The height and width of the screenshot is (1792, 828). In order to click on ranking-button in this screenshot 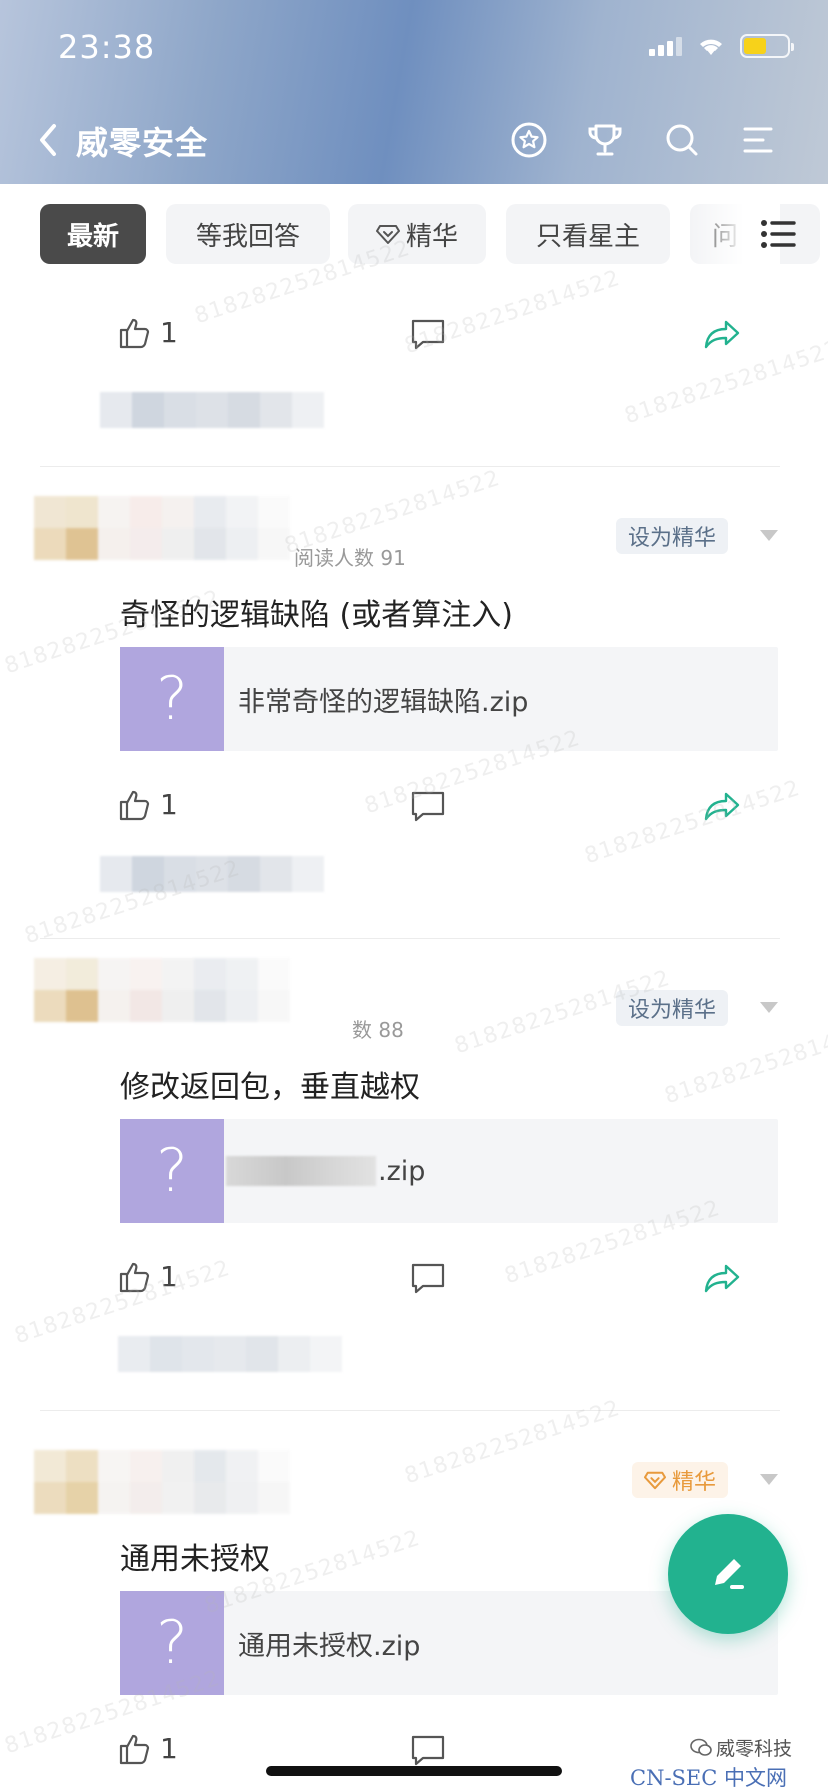, I will do `click(605, 140)`.